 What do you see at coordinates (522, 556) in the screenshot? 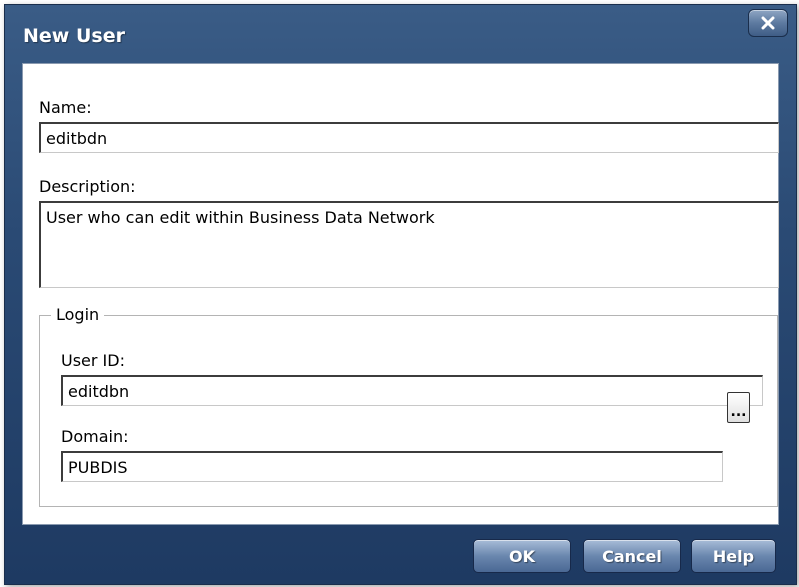
I see `ok-button: OK` at bounding box center [522, 556].